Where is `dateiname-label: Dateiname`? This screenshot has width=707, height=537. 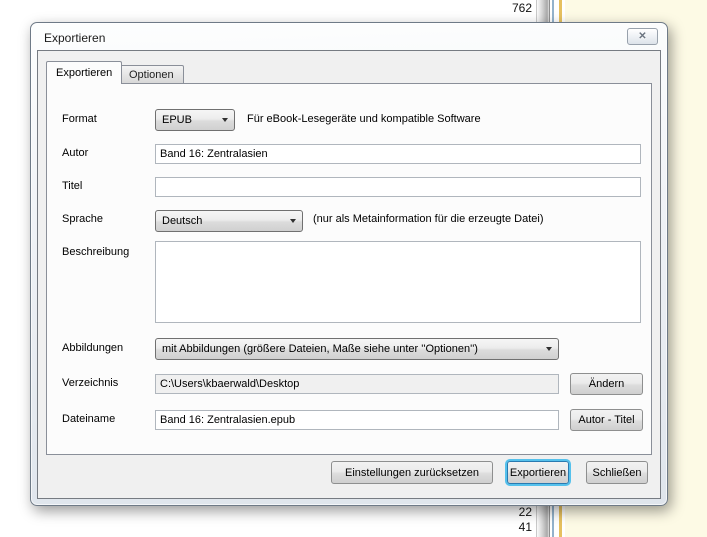
dateiname-label: Dateiname is located at coordinates (89, 419).